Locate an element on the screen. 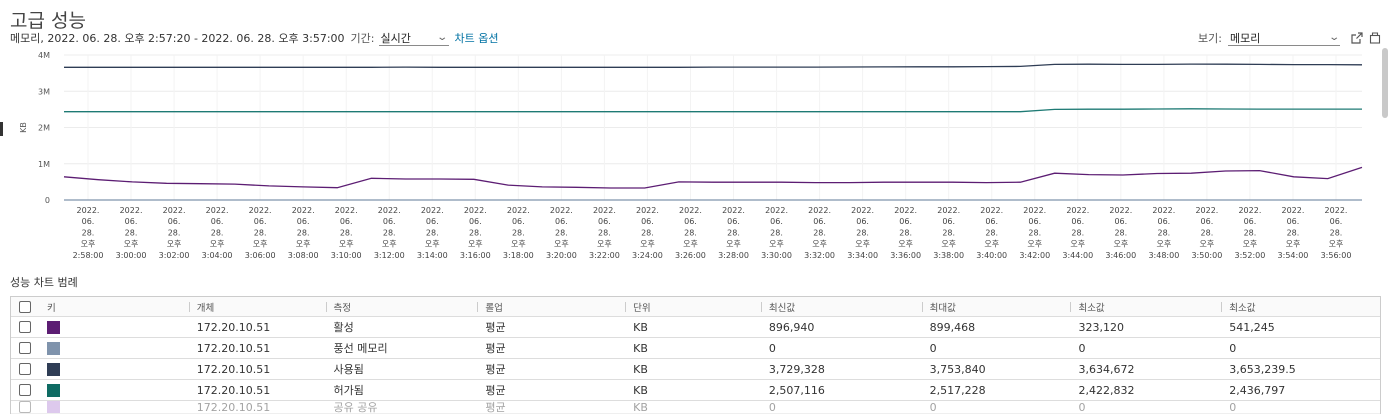 The height and width of the screenshot is (417, 1390). x-tick-label: 2:58:00 is located at coordinates (88, 255).